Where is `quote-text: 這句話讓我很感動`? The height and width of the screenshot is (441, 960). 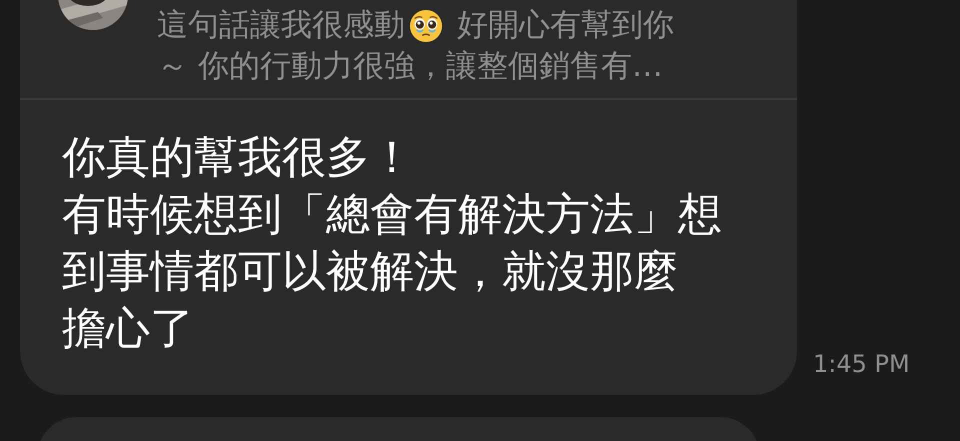
quote-text: 這句話讓我很感動 is located at coordinates (281, 25).